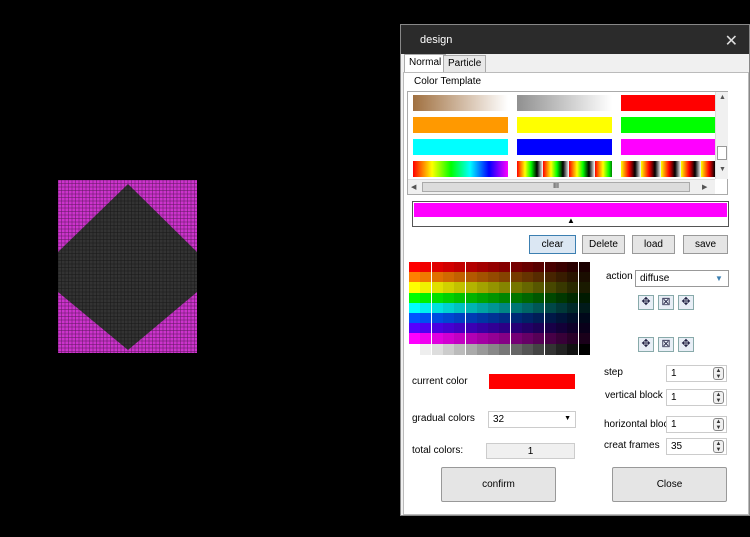 The image size is (750, 537). I want to click on clear-button: clear, so click(552, 244).